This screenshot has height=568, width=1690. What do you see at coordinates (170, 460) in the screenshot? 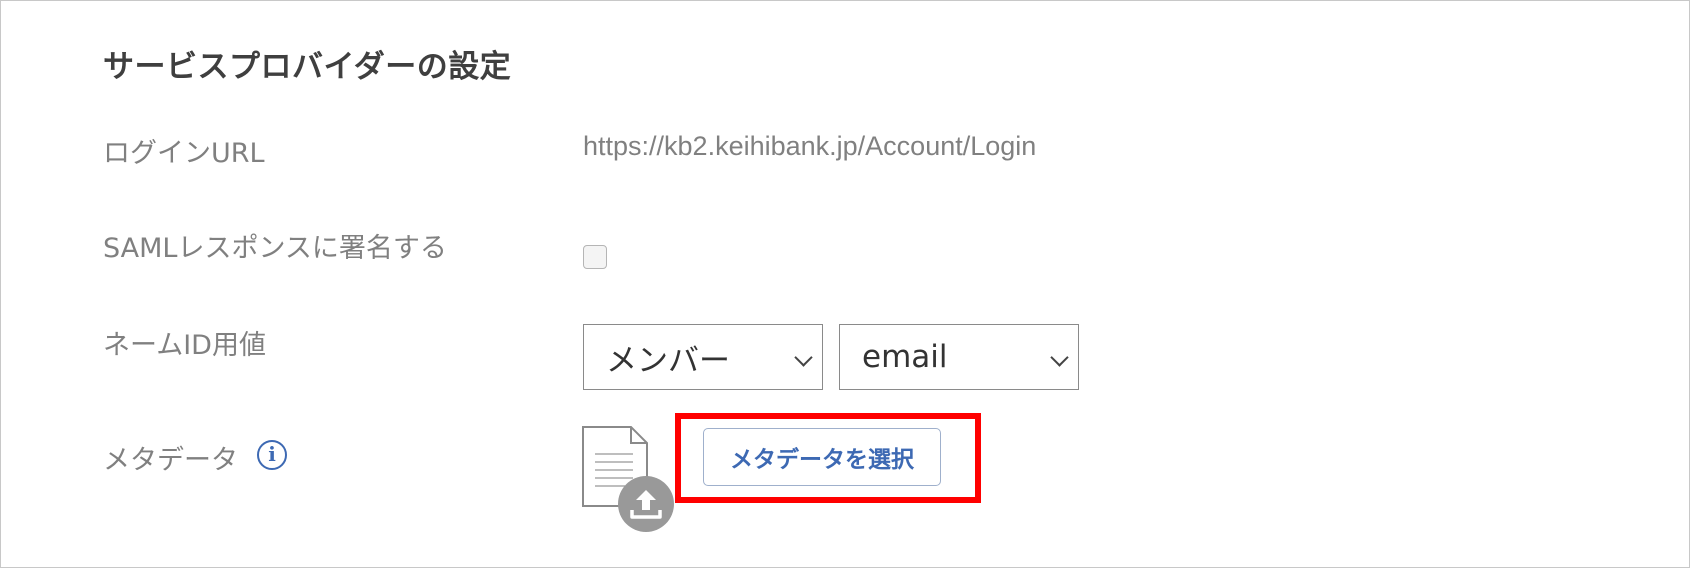
I see `metadata-label: メタデータ` at bounding box center [170, 460].